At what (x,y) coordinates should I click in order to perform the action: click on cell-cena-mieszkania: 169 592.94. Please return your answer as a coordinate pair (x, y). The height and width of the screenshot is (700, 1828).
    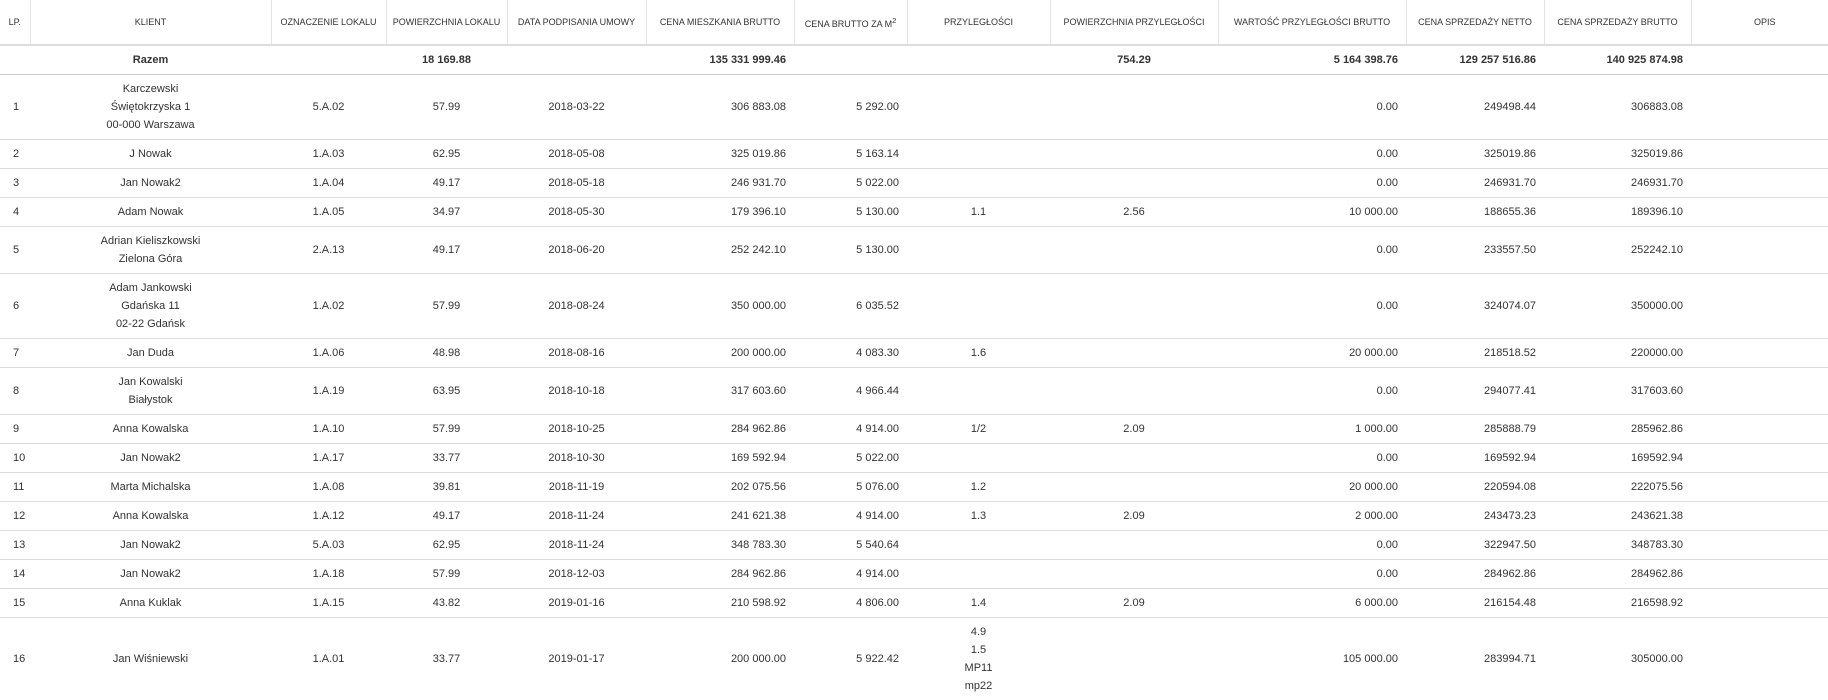
    Looking at the image, I should click on (720, 457).